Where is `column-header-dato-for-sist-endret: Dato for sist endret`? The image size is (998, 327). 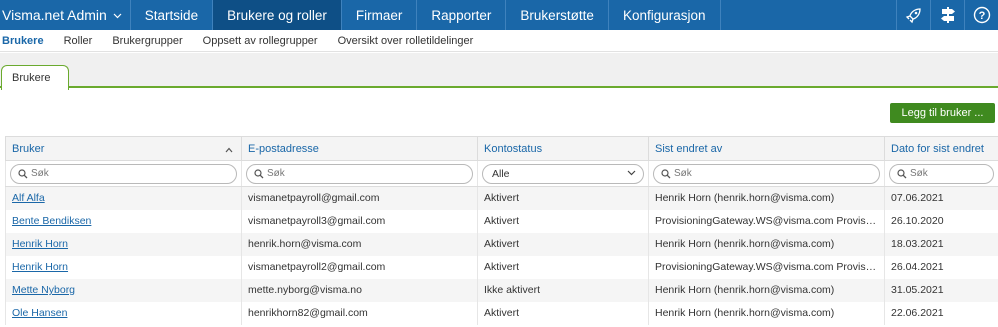 column-header-dato-for-sist-endret: Dato for sist endret is located at coordinates (941, 148).